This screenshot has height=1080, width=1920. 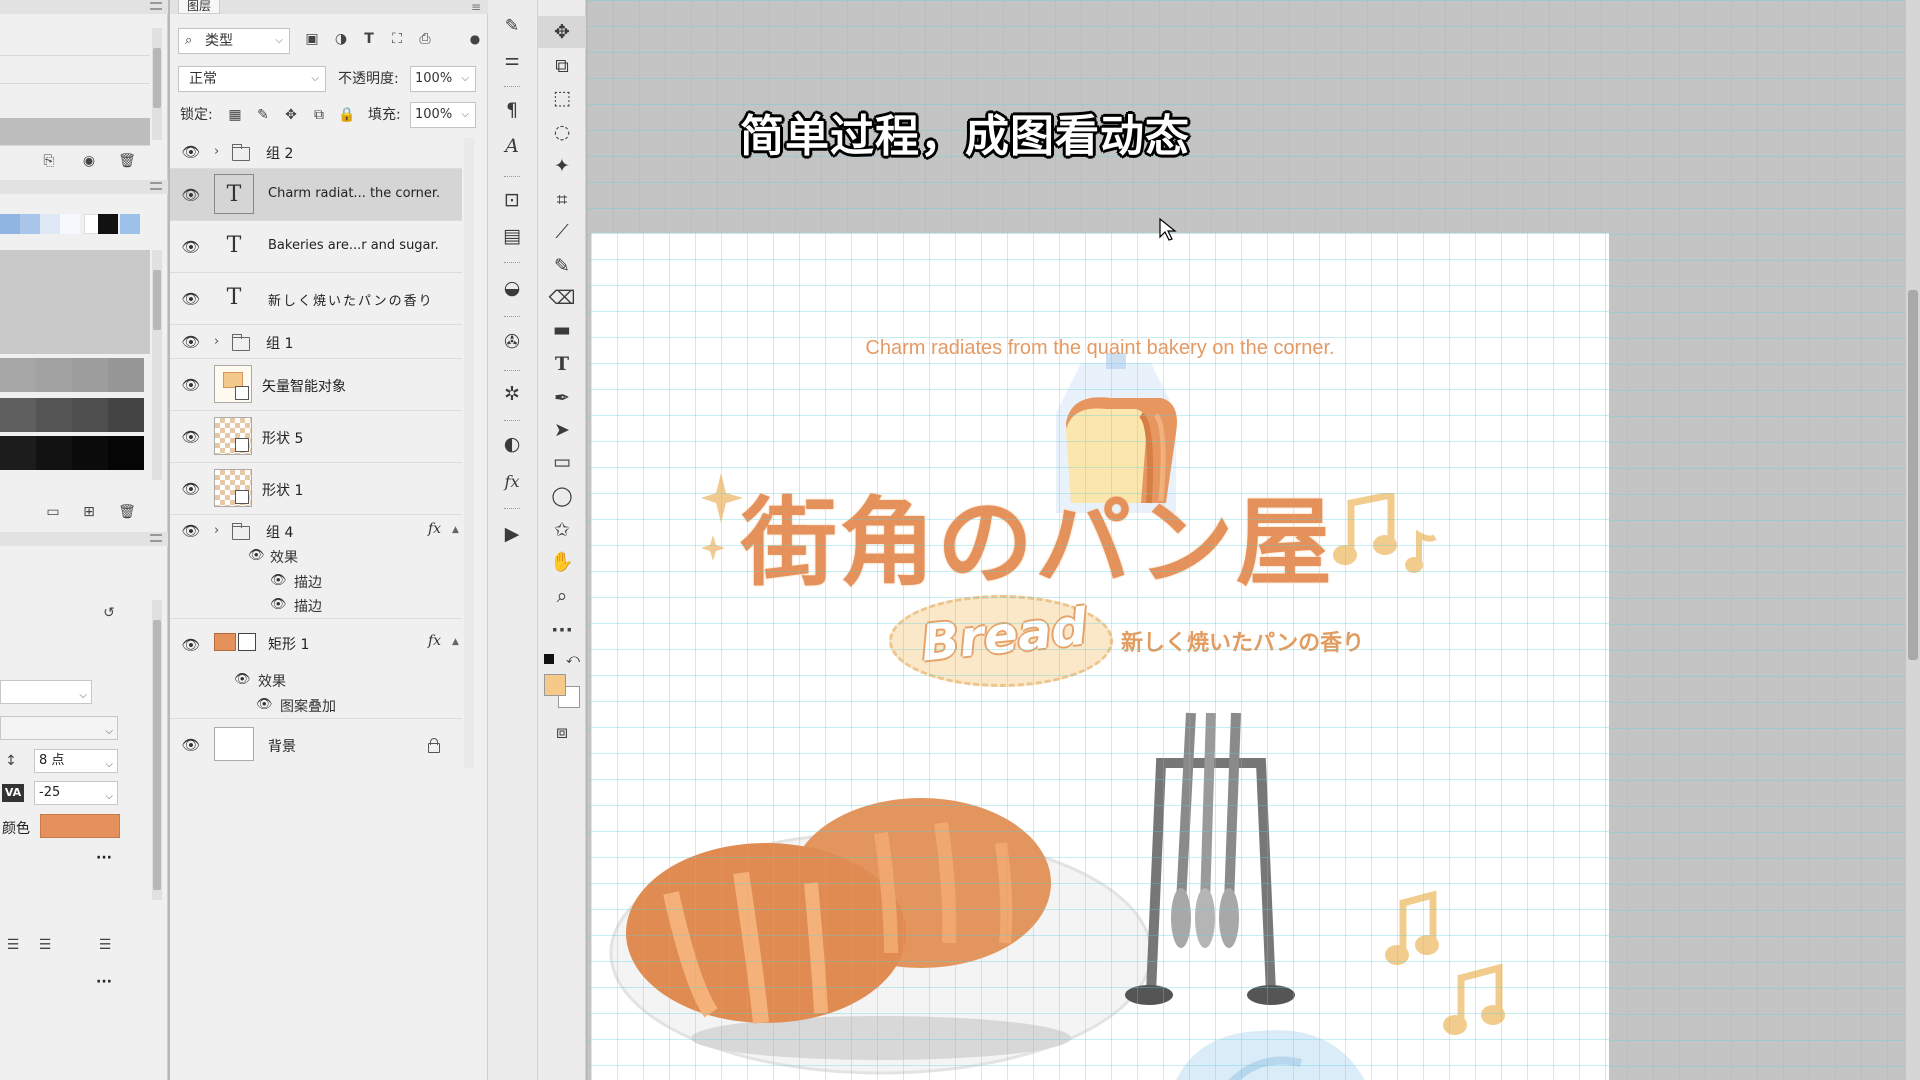 I want to click on lasso-tool-icon: ◌, so click(x=562, y=132).